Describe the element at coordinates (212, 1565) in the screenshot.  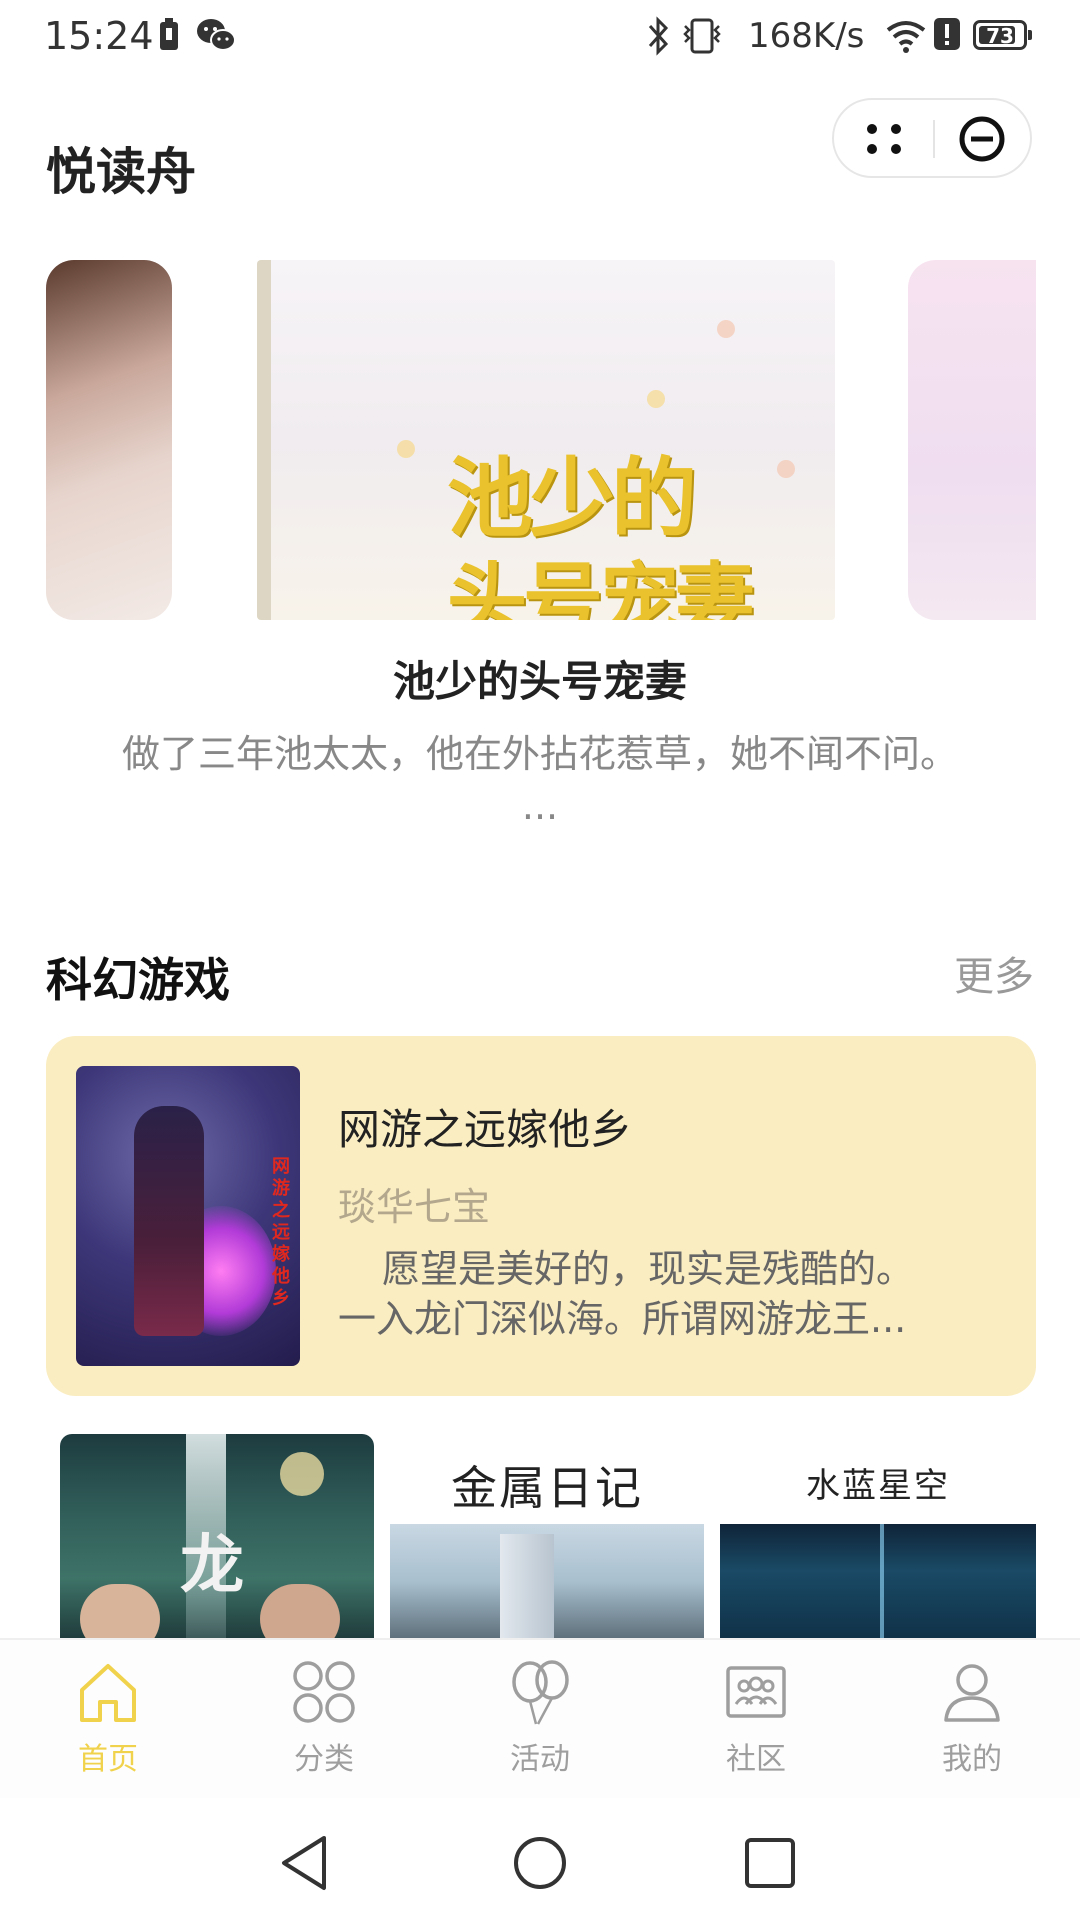
I see `cover-text: 龙` at that location.